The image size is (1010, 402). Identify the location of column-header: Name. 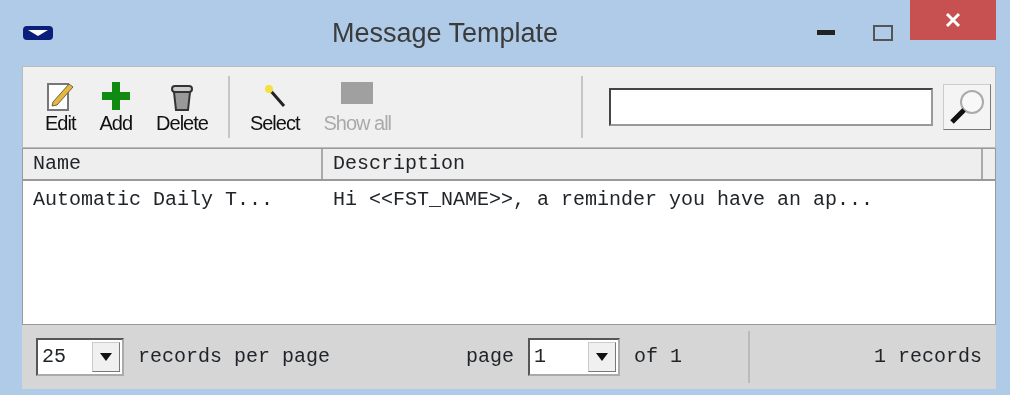
(173, 164).